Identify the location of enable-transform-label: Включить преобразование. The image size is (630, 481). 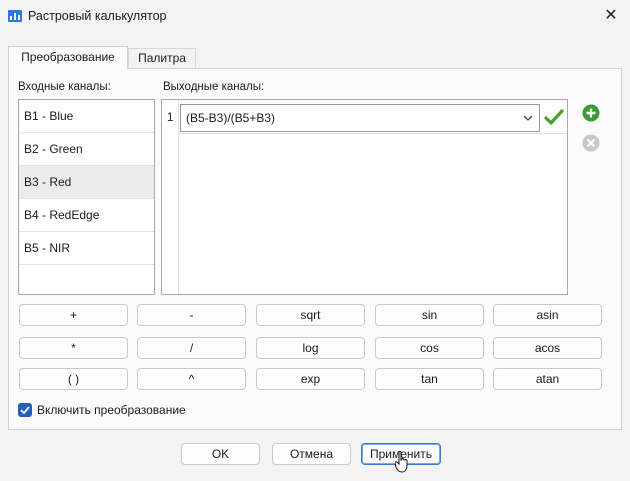
(111, 410).